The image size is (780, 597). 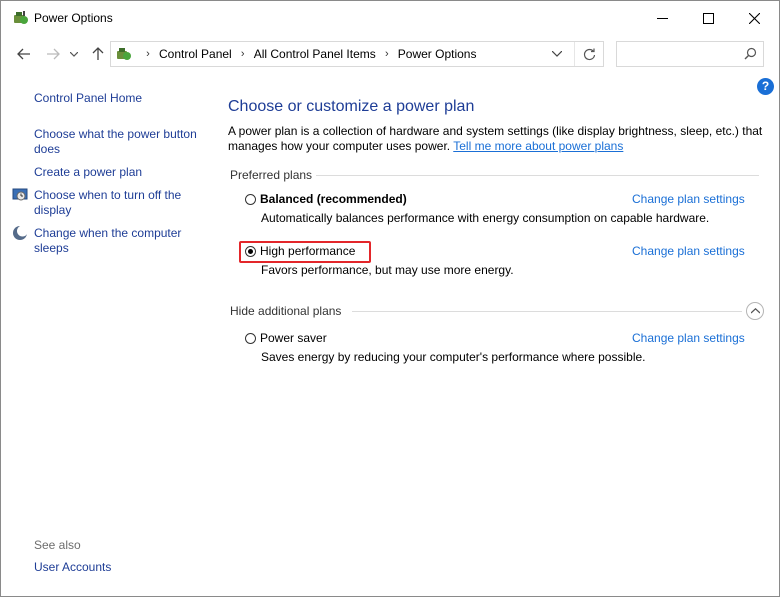 What do you see at coordinates (351, 106) in the screenshot?
I see `page-title: Choose or customize a power plan` at bounding box center [351, 106].